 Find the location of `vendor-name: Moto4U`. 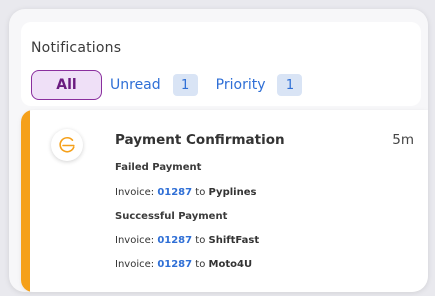

vendor-name: Moto4U is located at coordinates (230, 264).